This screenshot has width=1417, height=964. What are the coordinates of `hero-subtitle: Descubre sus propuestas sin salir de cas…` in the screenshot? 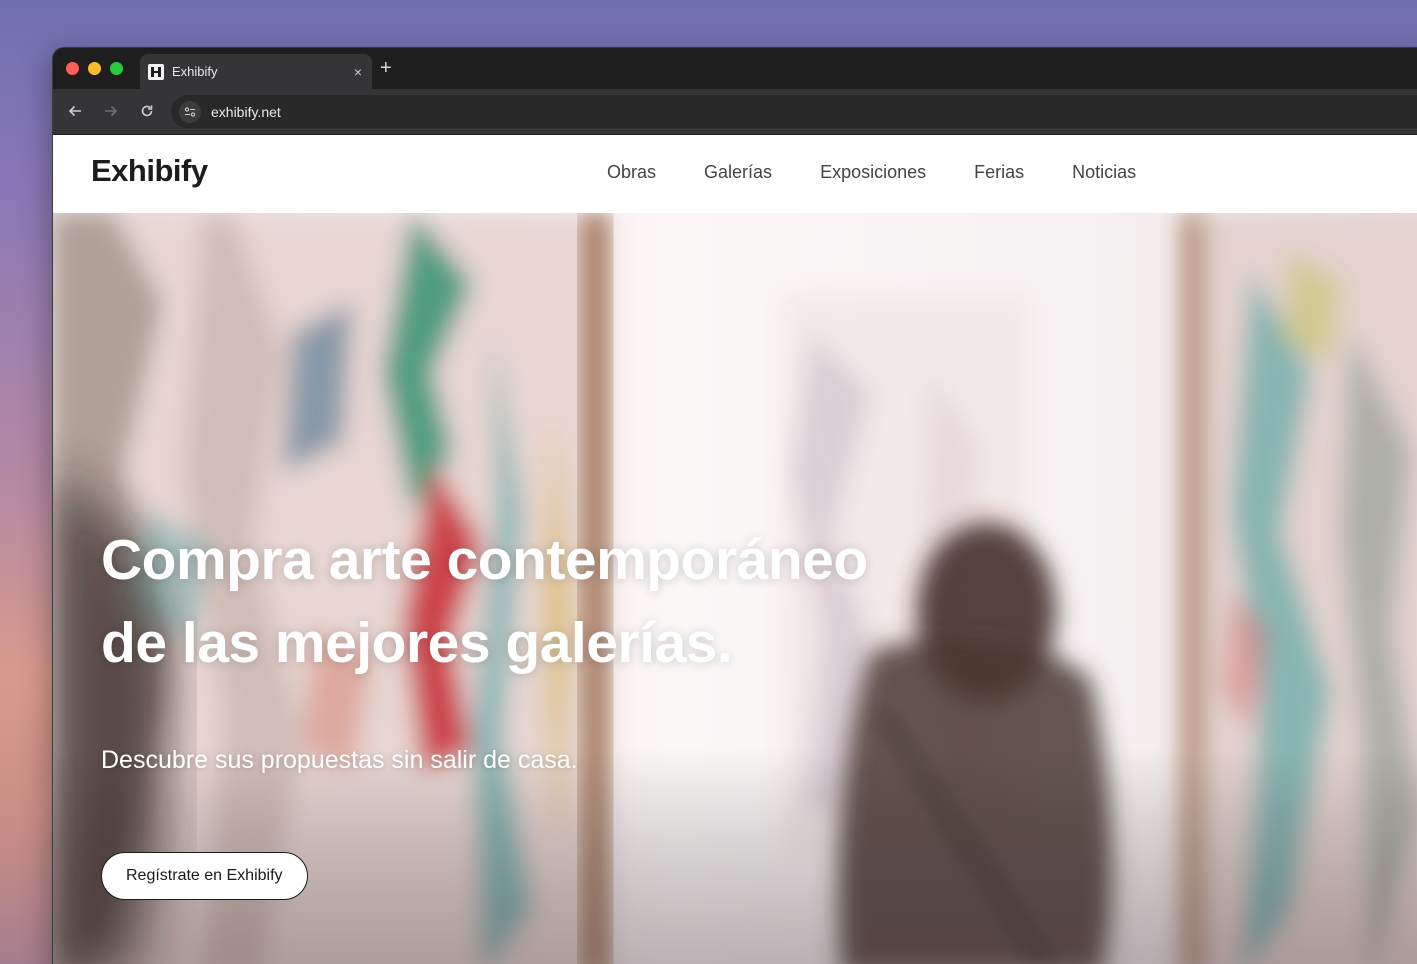 It's located at (339, 760).